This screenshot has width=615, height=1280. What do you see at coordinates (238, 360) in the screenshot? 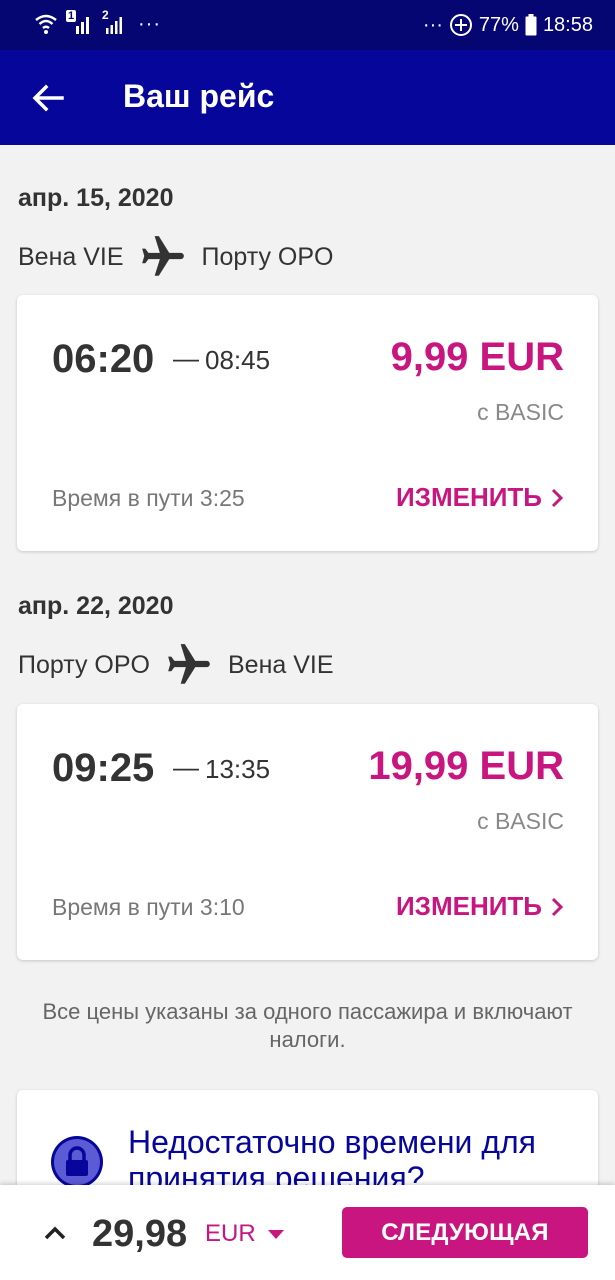
I see `arrival-time: 08:45` at bounding box center [238, 360].